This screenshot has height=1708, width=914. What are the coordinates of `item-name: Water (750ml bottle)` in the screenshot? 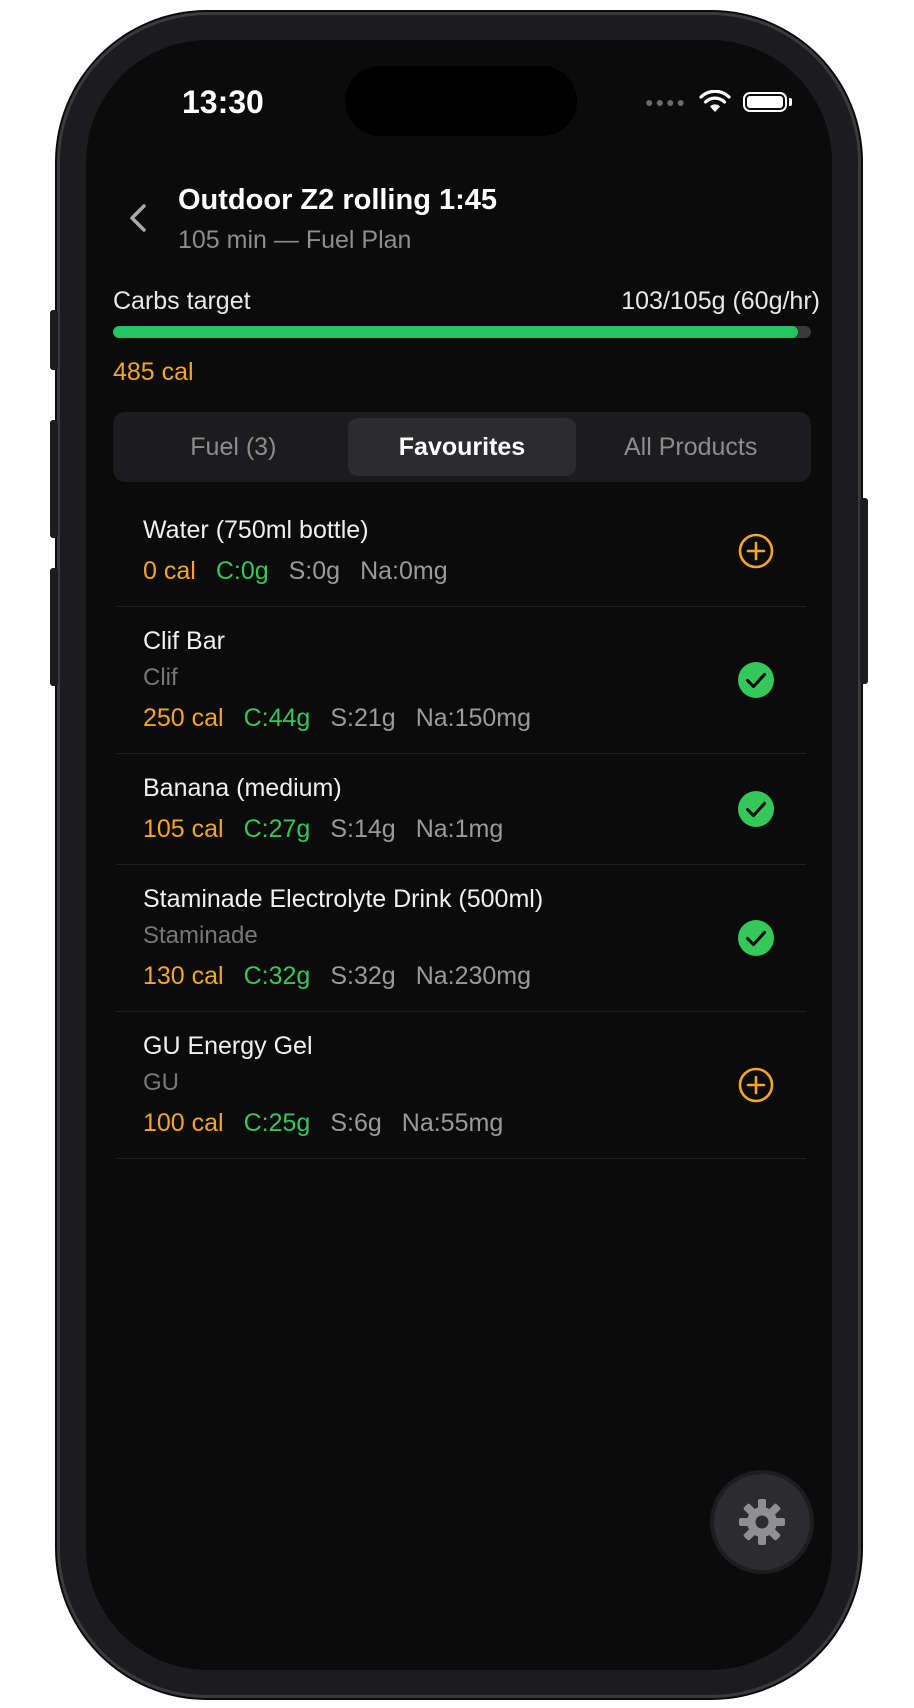 It's located at (256, 530).